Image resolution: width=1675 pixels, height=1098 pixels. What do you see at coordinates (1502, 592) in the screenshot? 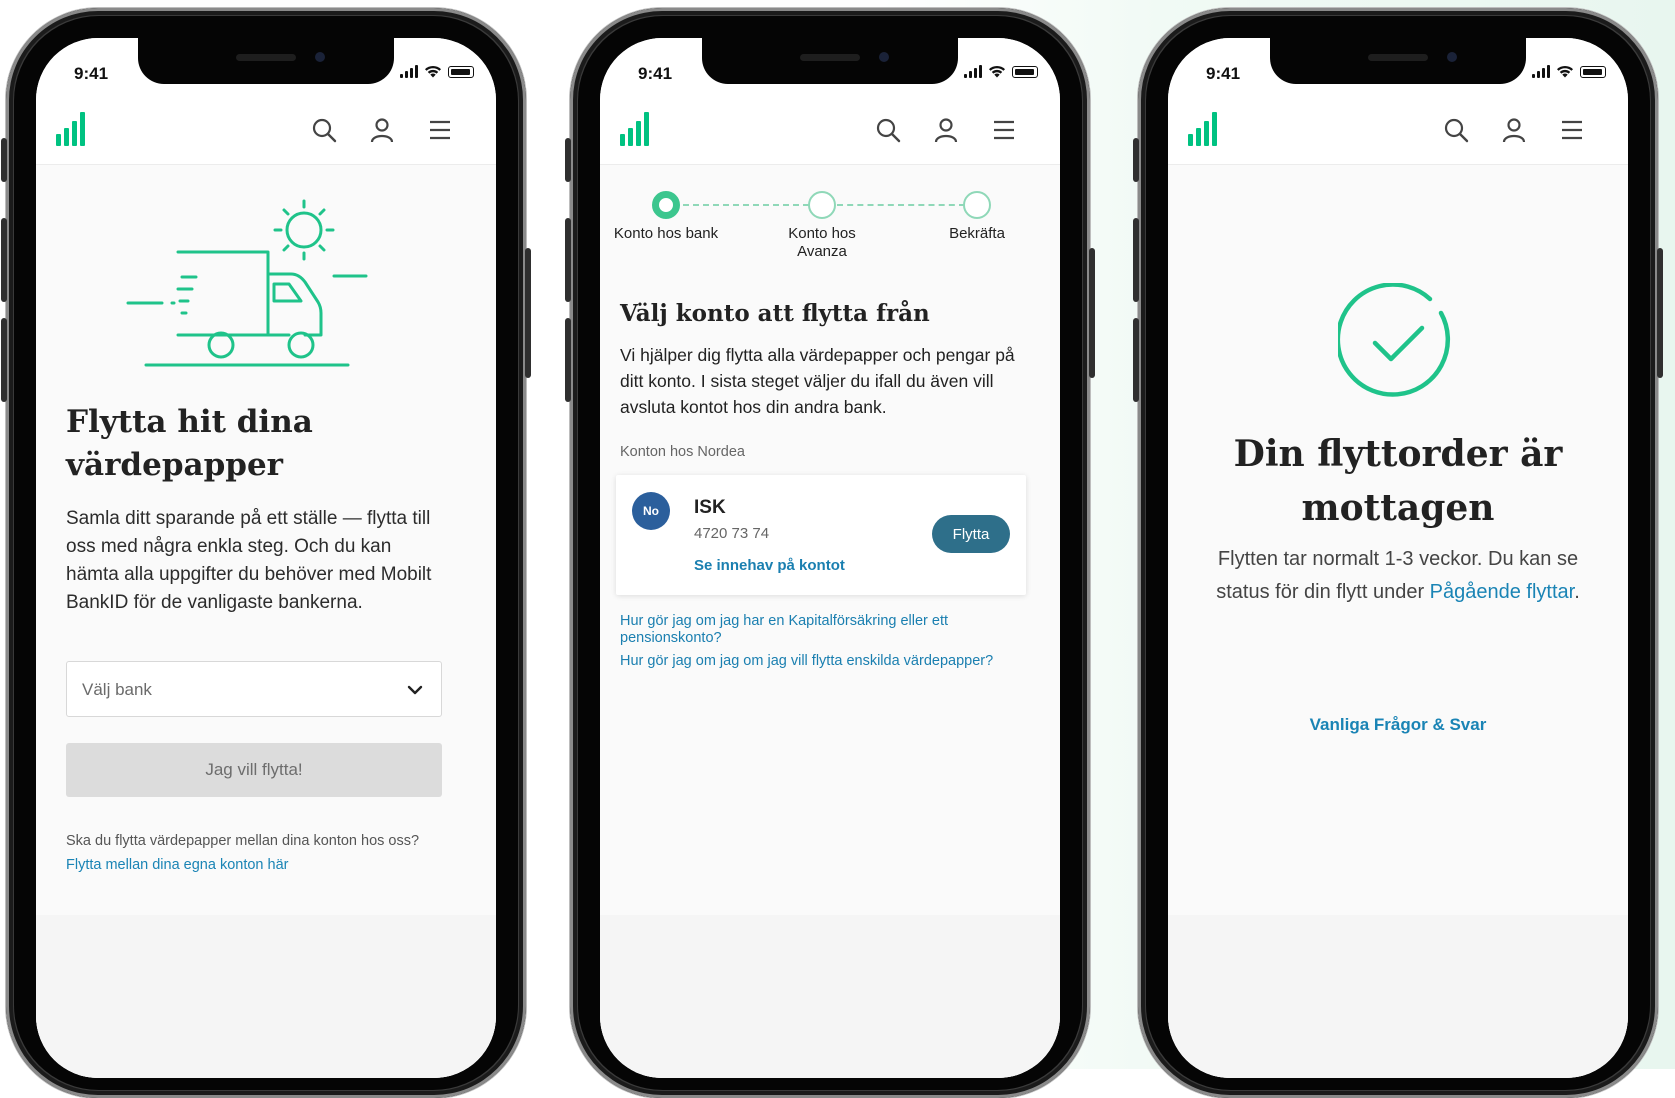
I see `ongoing-transfers-link: Pågående flyttar` at bounding box center [1502, 592].